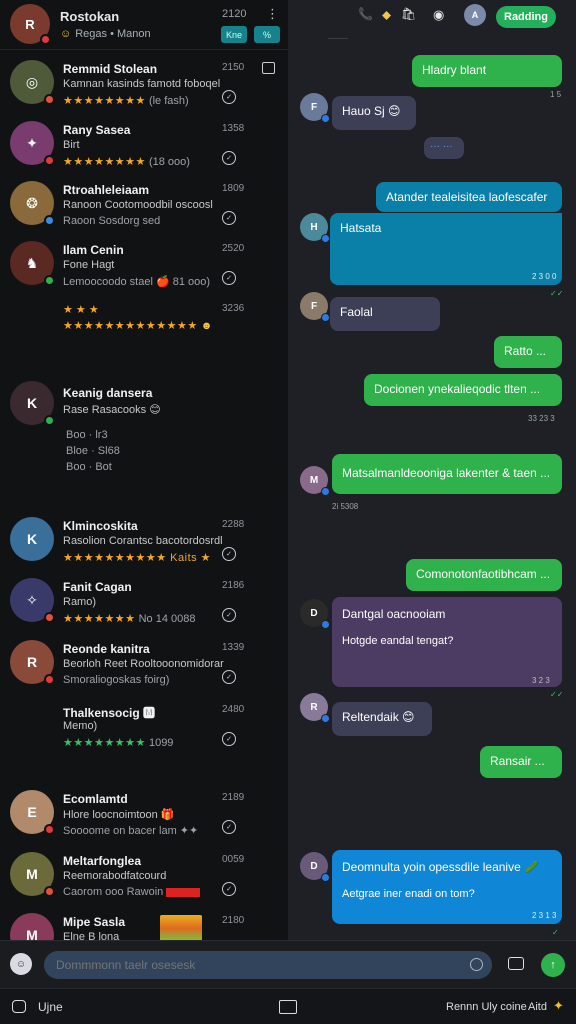 This screenshot has height=1024, width=576. What do you see at coordinates (408, 14) in the screenshot?
I see `cart-icon: 🛍` at bounding box center [408, 14].